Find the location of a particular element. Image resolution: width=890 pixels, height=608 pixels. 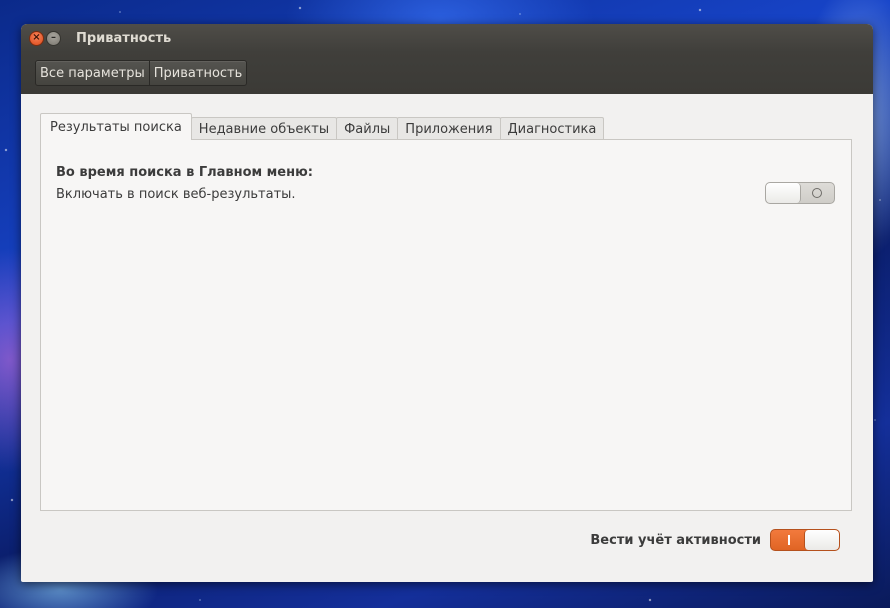

activity-recording-toggle is located at coordinates (805, 540).